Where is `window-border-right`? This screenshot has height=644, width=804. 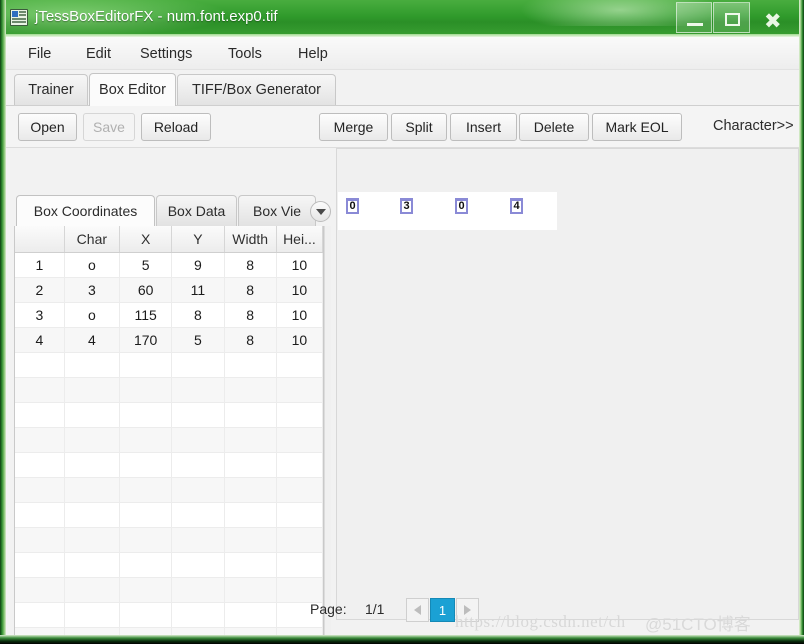 window-border-right is located at coordinates (801, 322).